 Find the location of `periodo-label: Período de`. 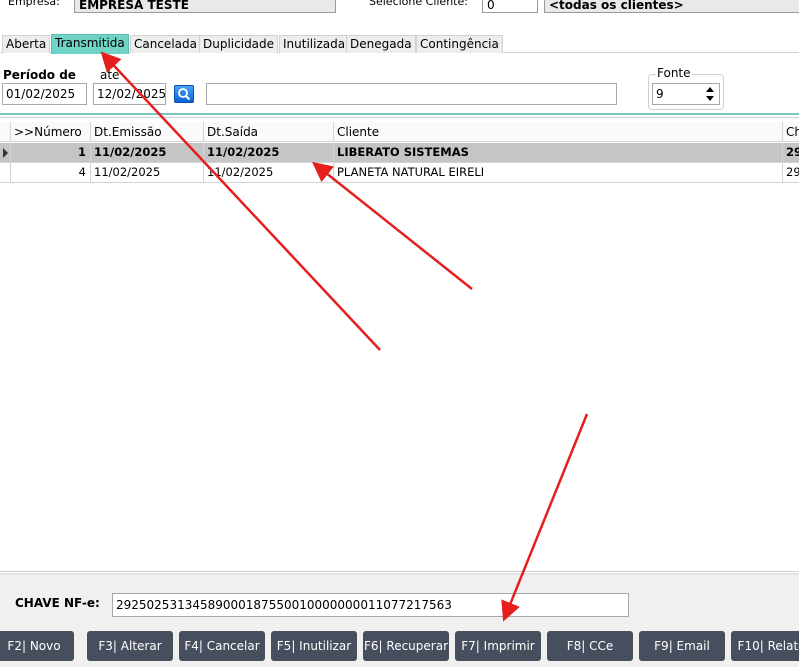

periodo-label: Período de is located at coordinates (39, 75).